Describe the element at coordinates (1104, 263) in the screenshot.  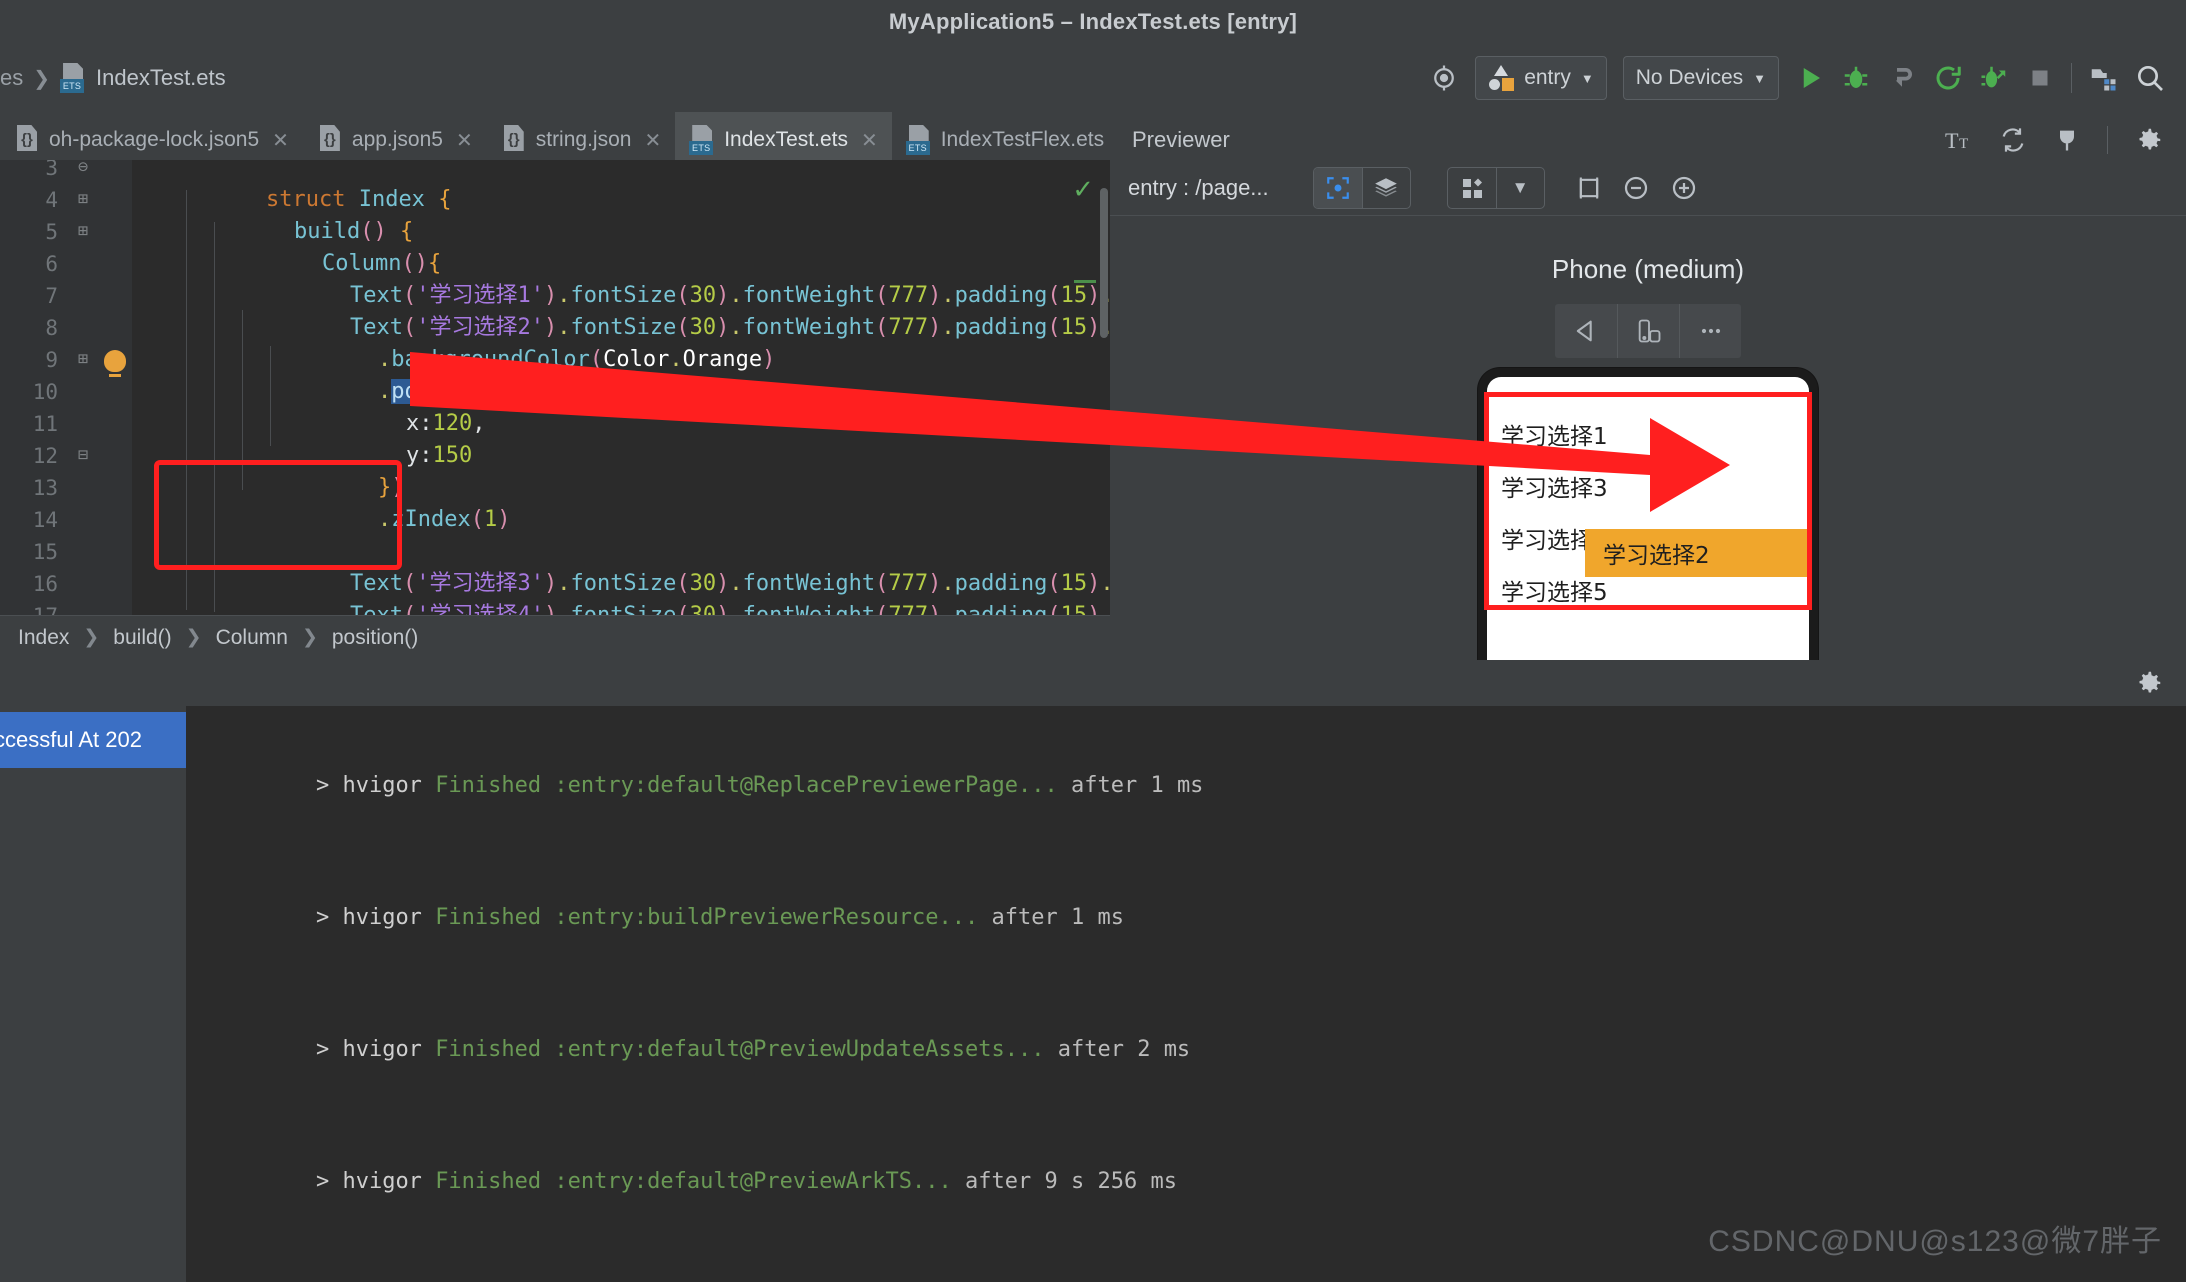
I see `editor-vertical-scrollbar` at that location.